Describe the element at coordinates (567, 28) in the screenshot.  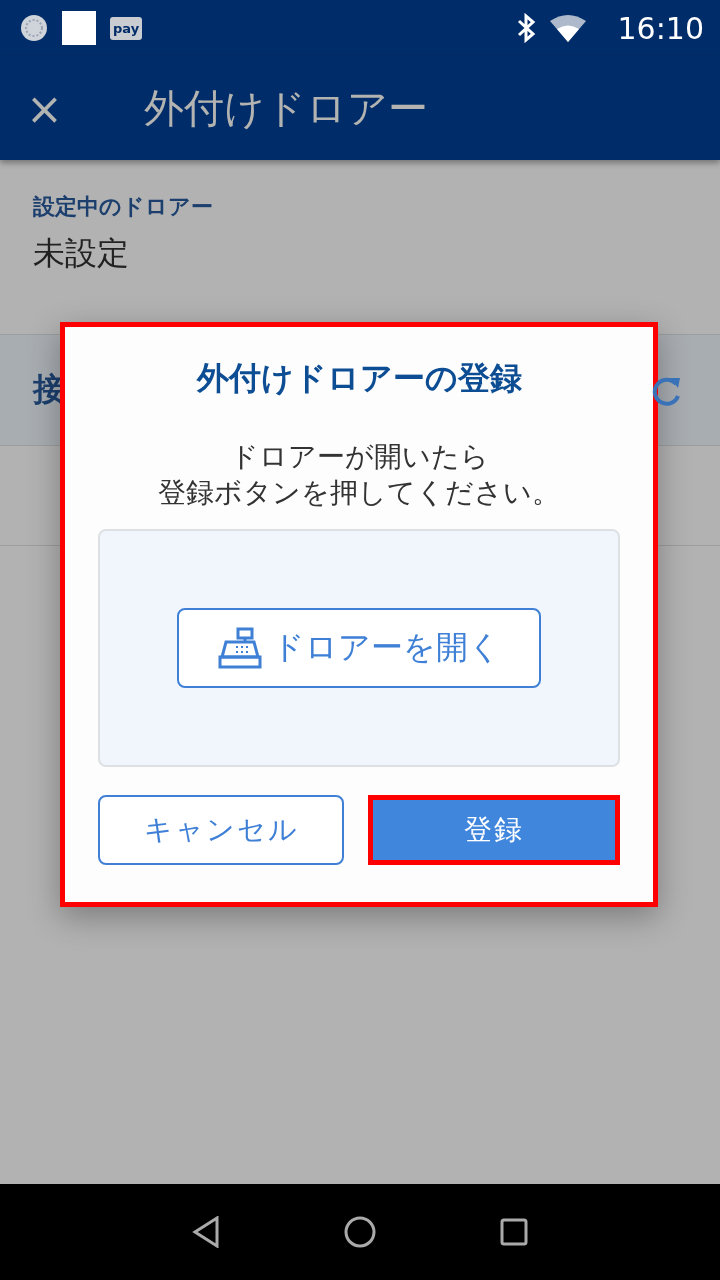
I see `wifi-icon` at that location.